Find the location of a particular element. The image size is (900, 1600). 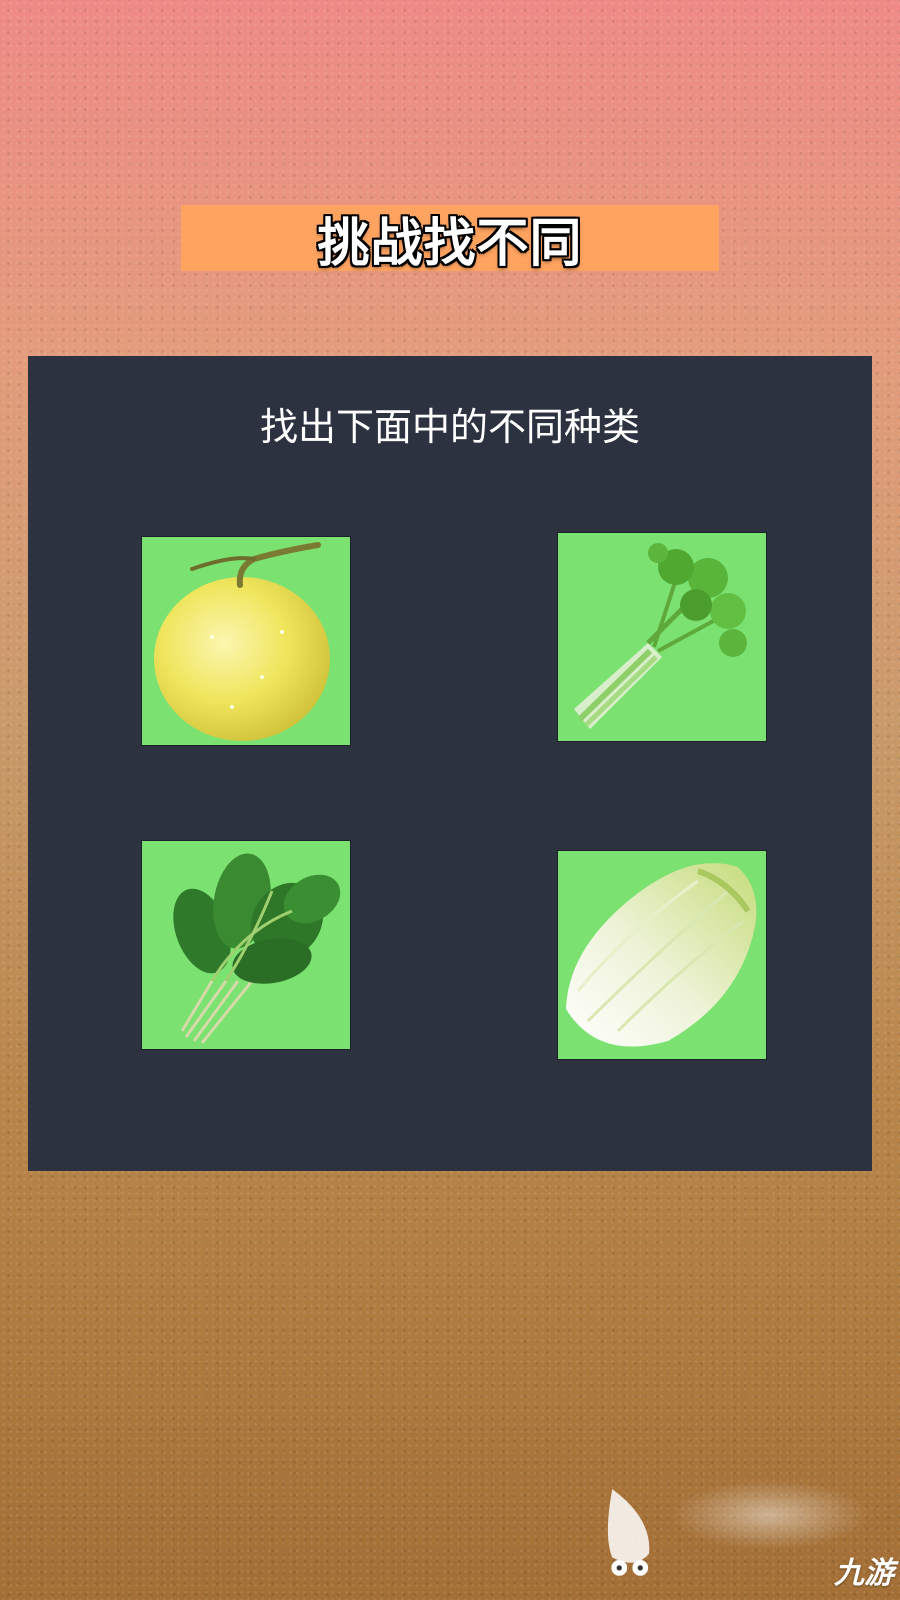

game-title: 挑战找不同 is located at coordinates (450, 243).